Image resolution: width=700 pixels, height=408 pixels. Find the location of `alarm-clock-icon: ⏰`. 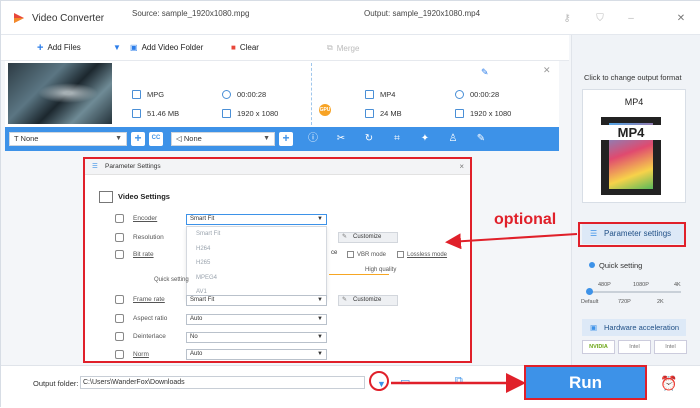

alarm-clock-icon: ⏰ is located at coordinates (668, 383).